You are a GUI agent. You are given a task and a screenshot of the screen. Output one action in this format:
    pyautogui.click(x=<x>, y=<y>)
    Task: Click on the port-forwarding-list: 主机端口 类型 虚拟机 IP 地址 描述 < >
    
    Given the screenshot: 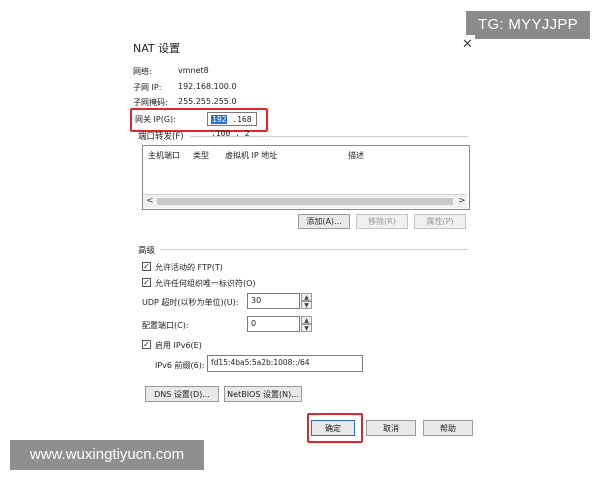 What is the action you would take?
    pyautogui.click(x=306, y=177)
    